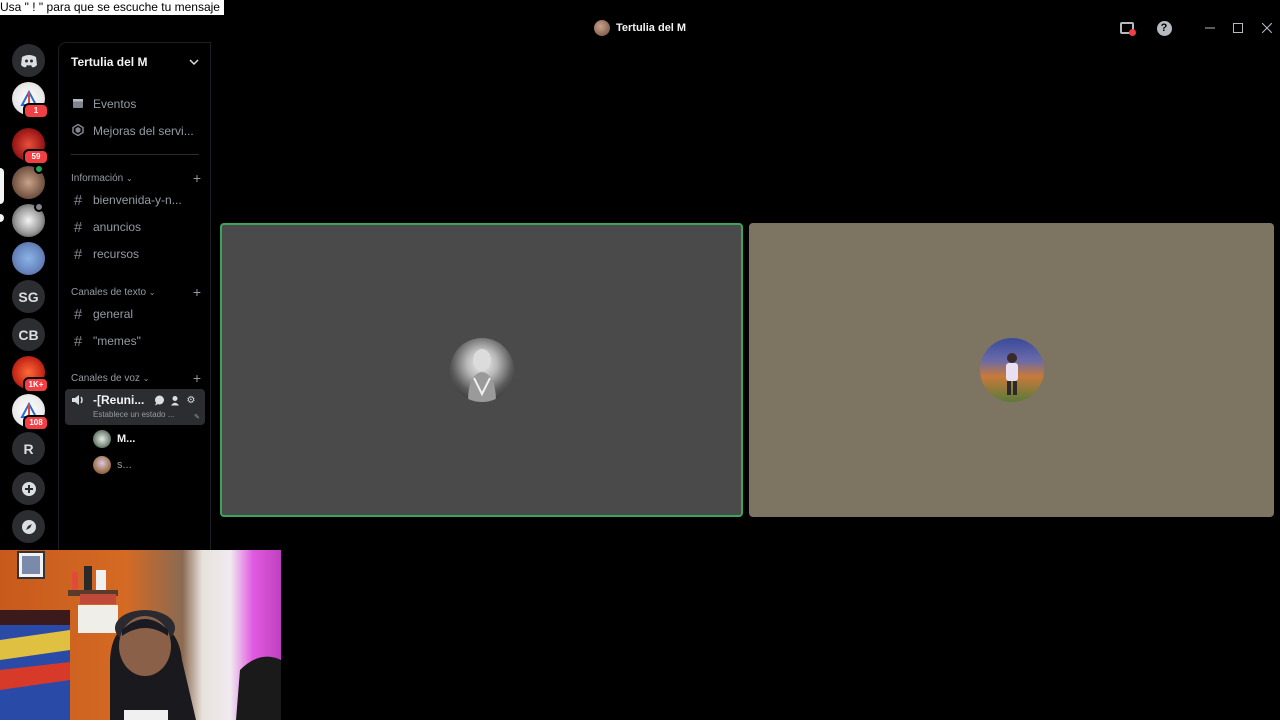  Describe the element at coordinates (137, 227) in the screenshot. I see `channel-anuncios: # anuncios` at that location.